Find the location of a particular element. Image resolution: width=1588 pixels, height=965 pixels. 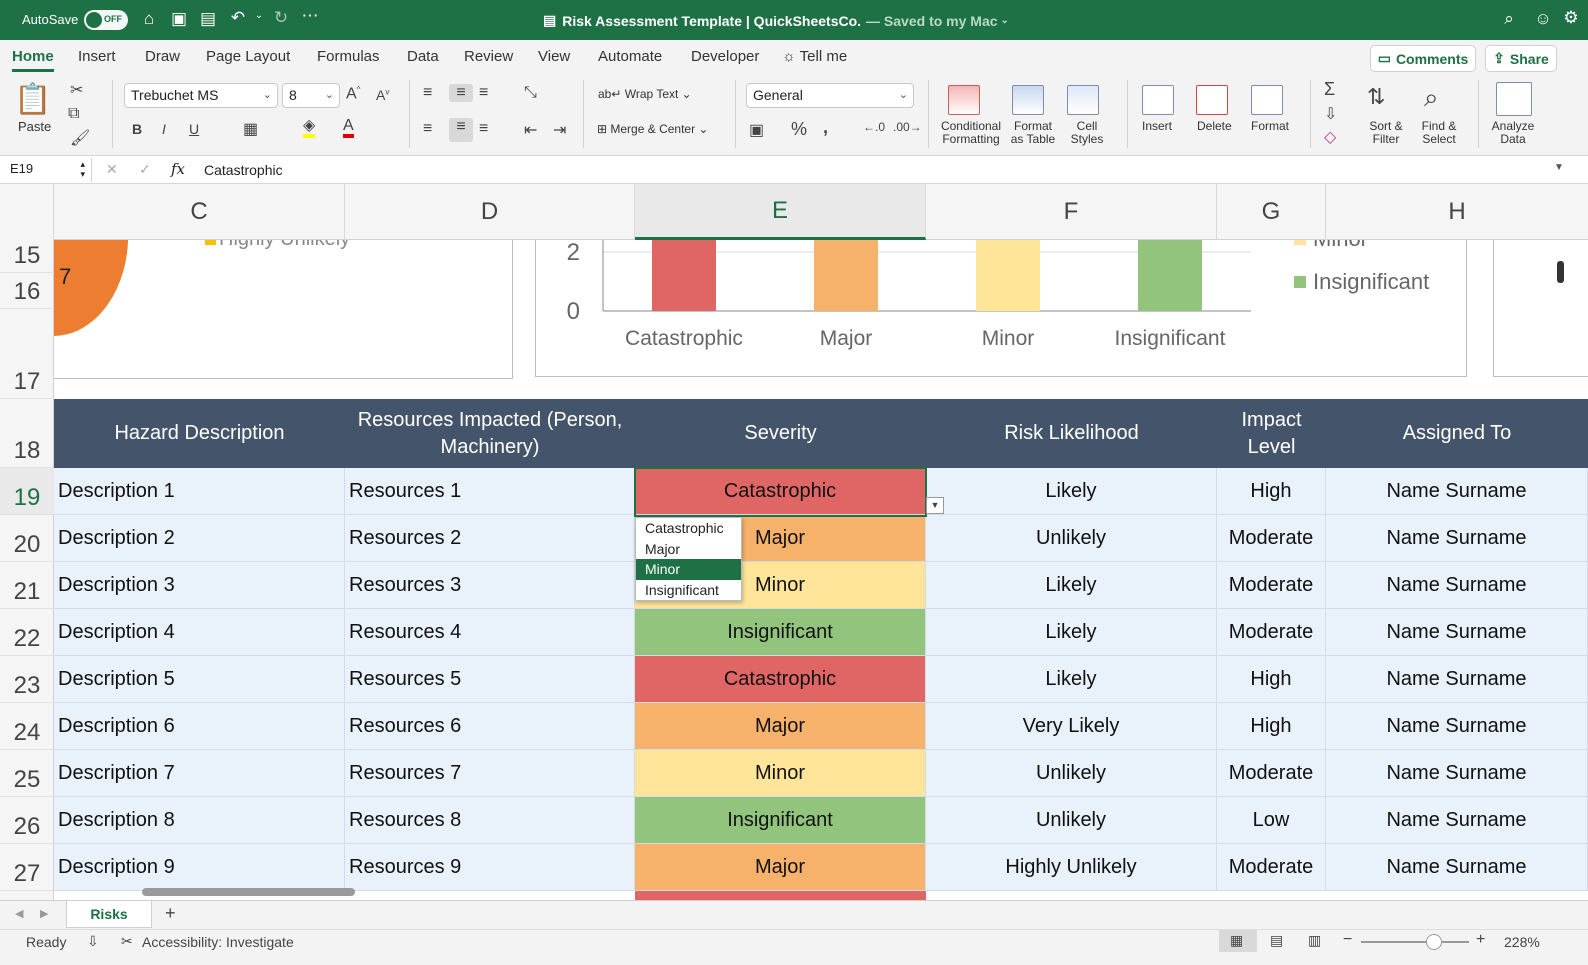

pie-chart: 7 Highly Unlikely is located at coordinates (283, 309).